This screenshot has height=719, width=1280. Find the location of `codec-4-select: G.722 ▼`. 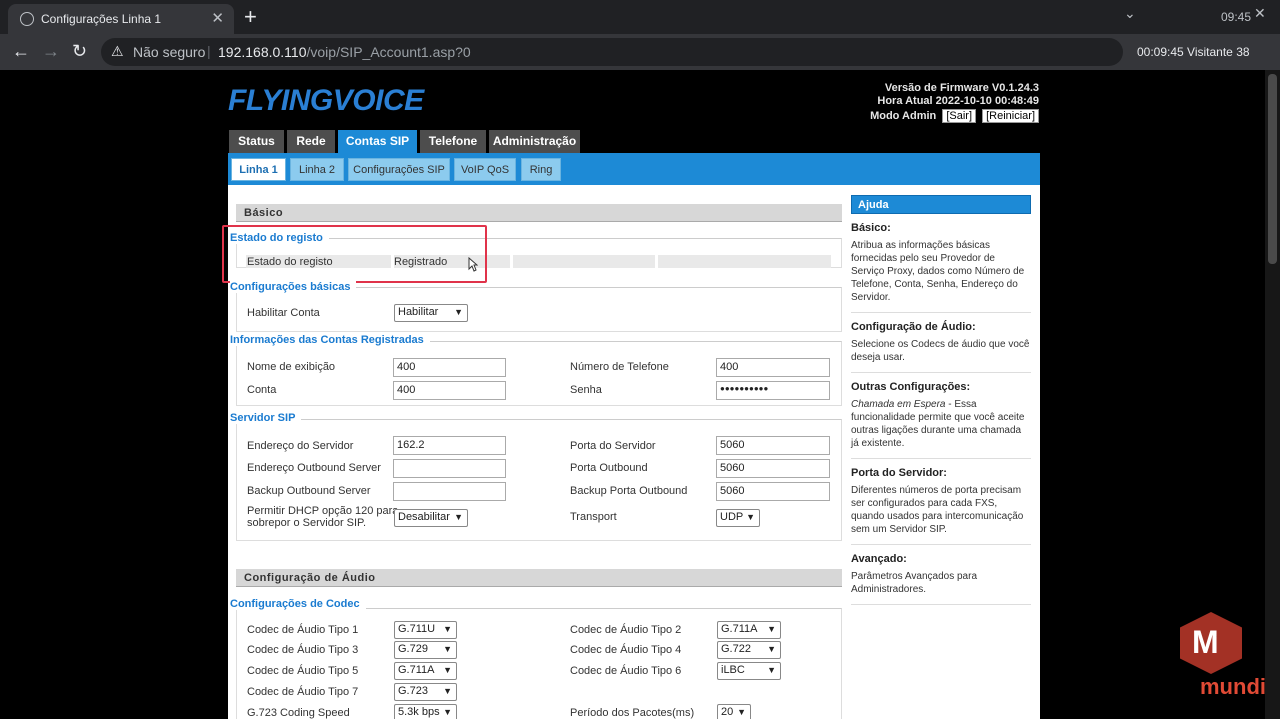

codec-4-select: G.722 ▼ is located at coordinates (749, 650).